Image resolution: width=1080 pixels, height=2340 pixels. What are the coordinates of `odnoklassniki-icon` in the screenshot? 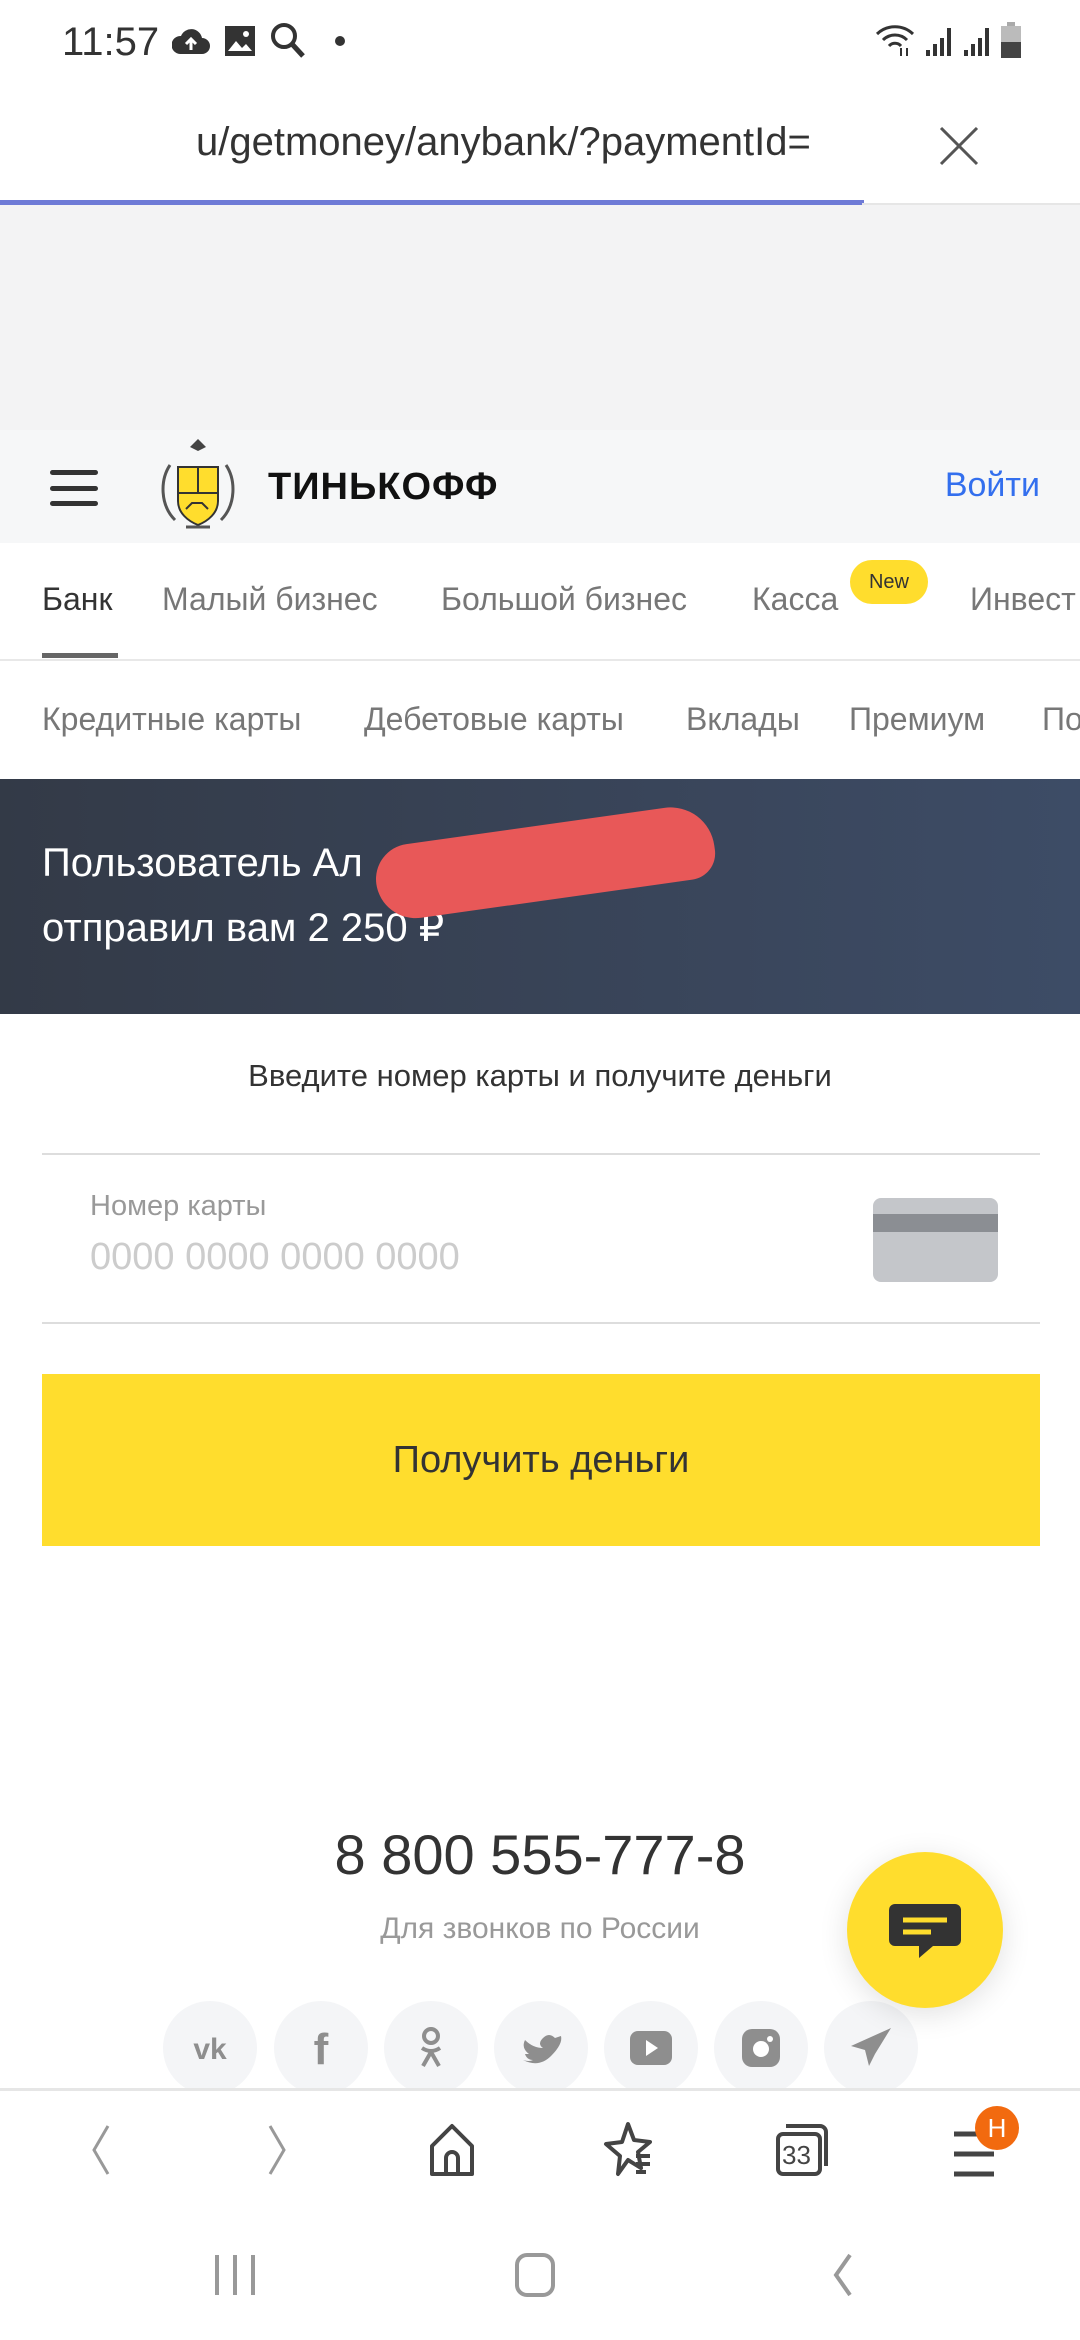 It's located at (431, 2048).